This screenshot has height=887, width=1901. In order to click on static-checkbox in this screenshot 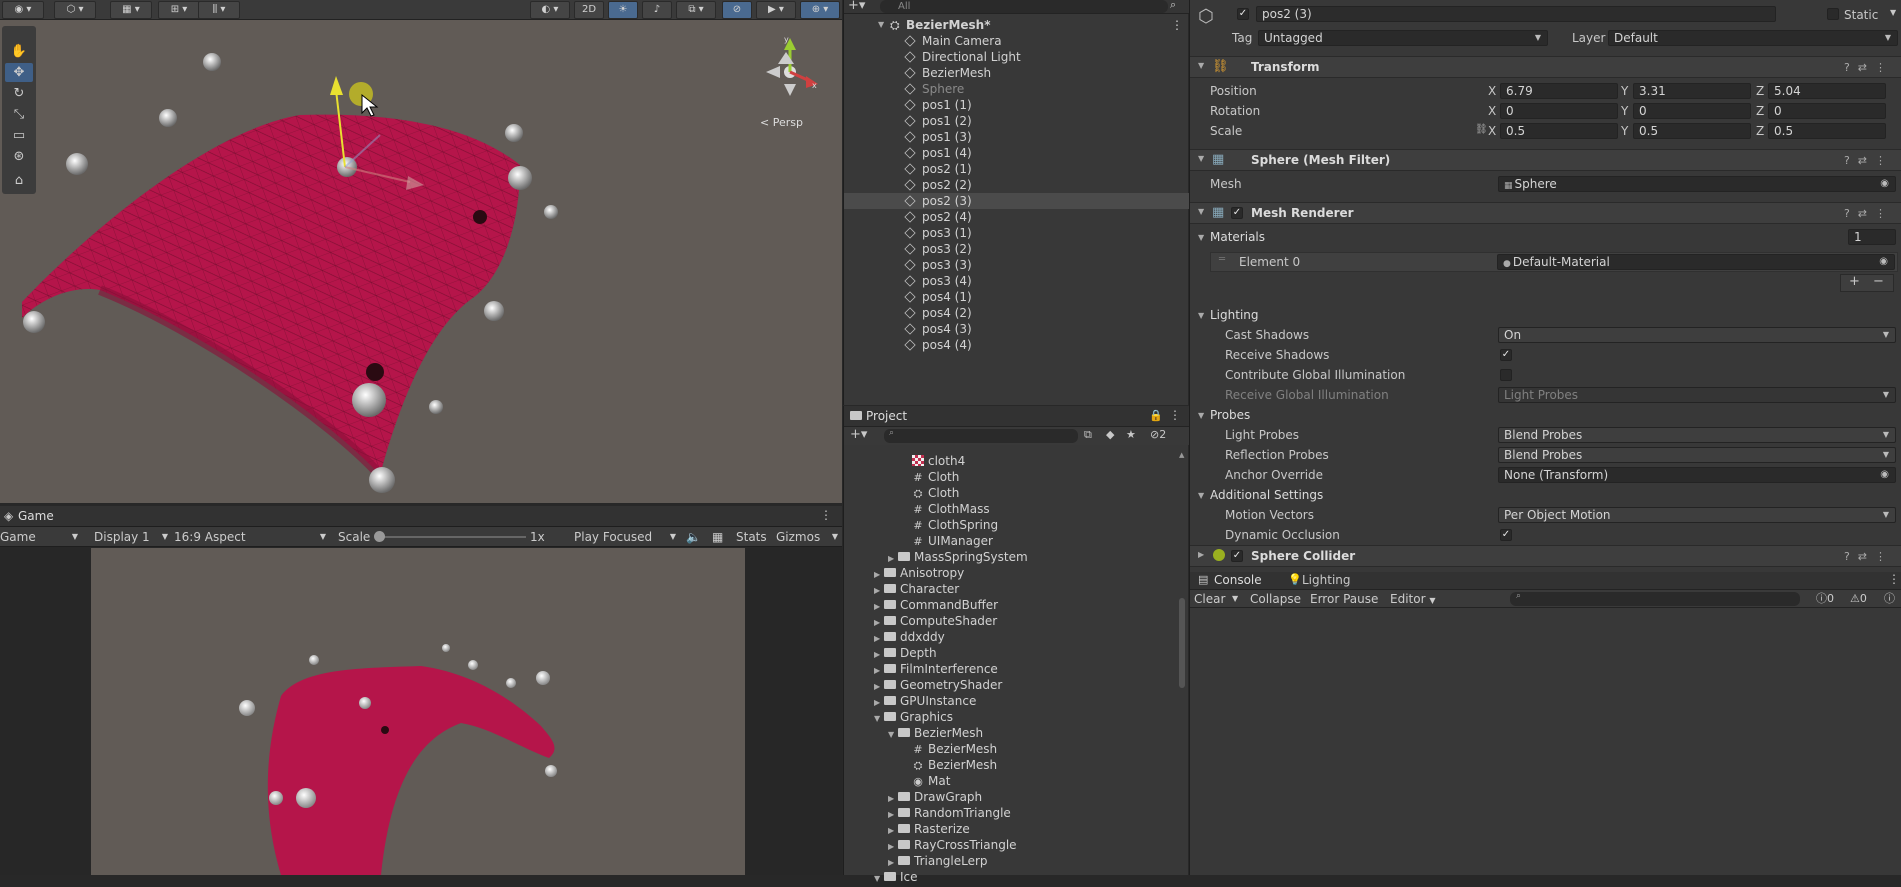, I will do `click(1833, 14)`.